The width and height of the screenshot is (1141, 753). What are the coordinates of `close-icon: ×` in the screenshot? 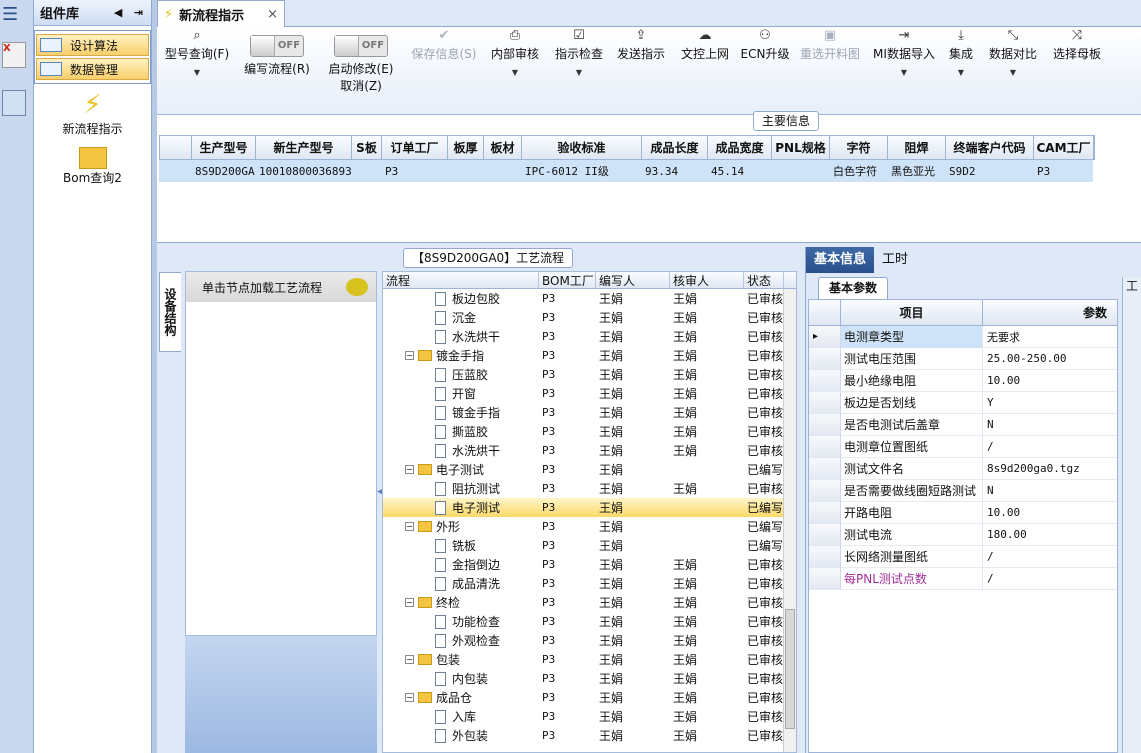 It's located at (272, 14).